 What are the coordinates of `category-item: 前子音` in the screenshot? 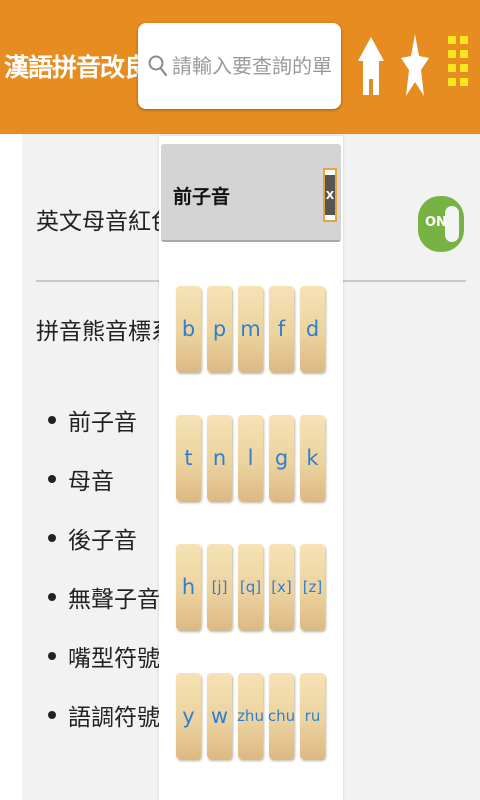 It's located at (104, 419).